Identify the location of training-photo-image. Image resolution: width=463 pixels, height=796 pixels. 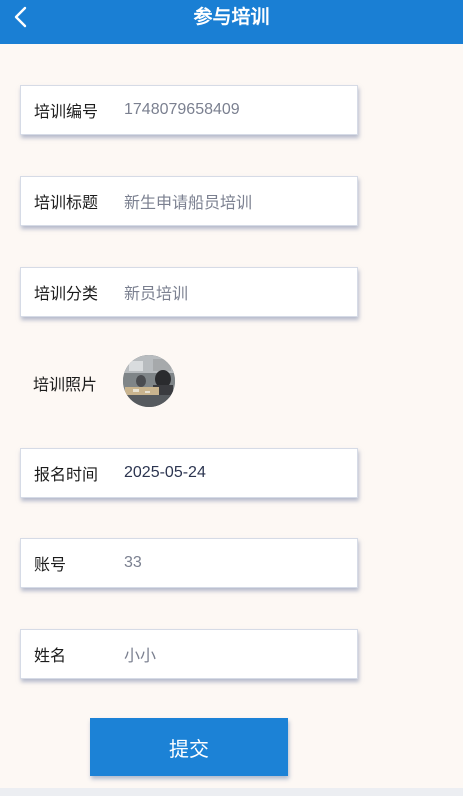
(149, 381).